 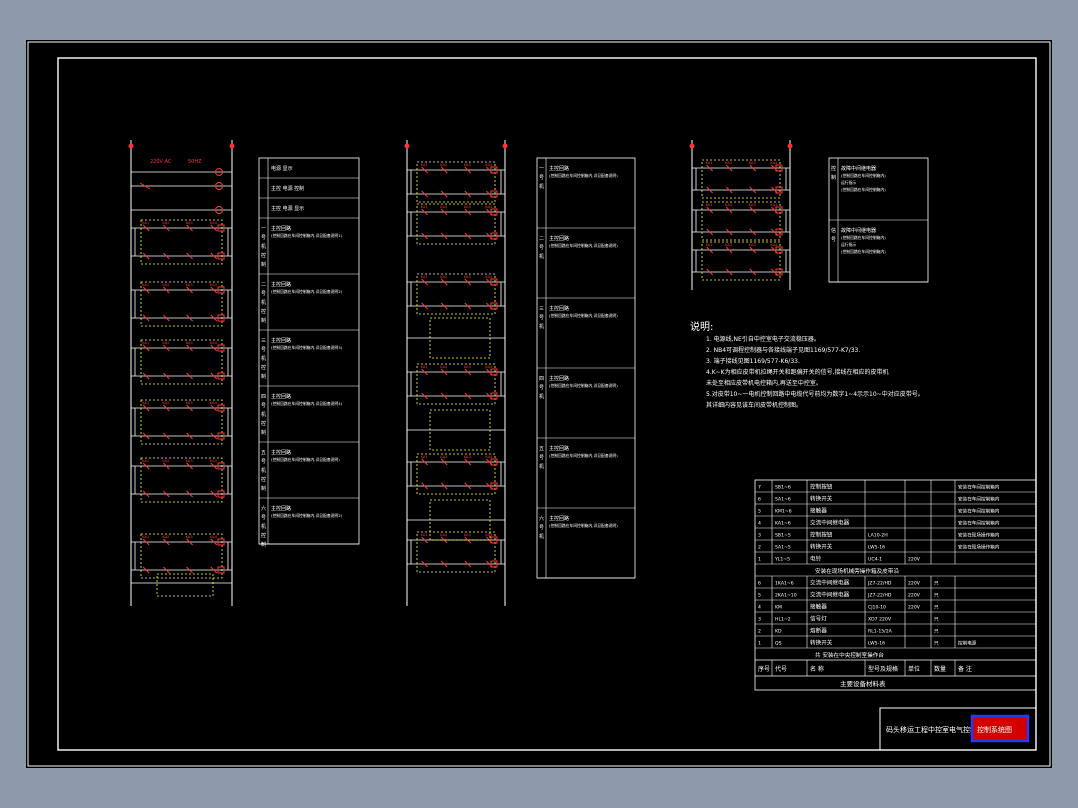 I want to click on section-label: 控, so click(x=263, y=311).